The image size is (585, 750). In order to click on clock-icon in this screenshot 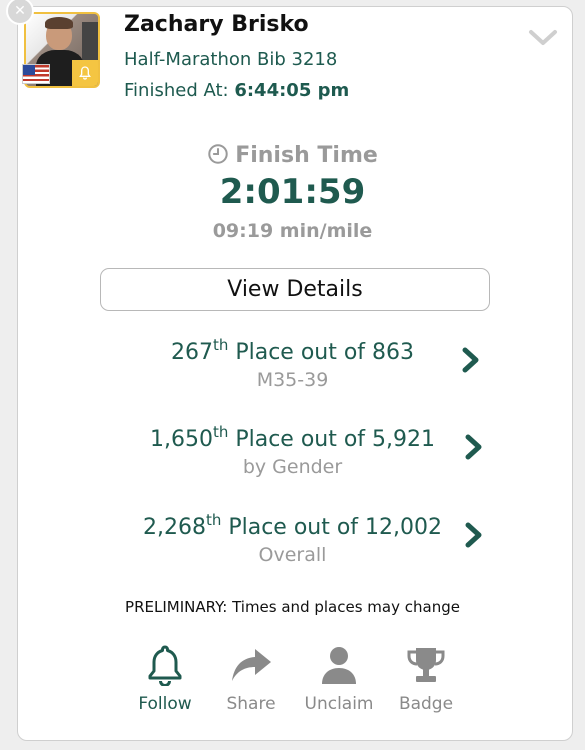, I will do `click(221, 155)`.